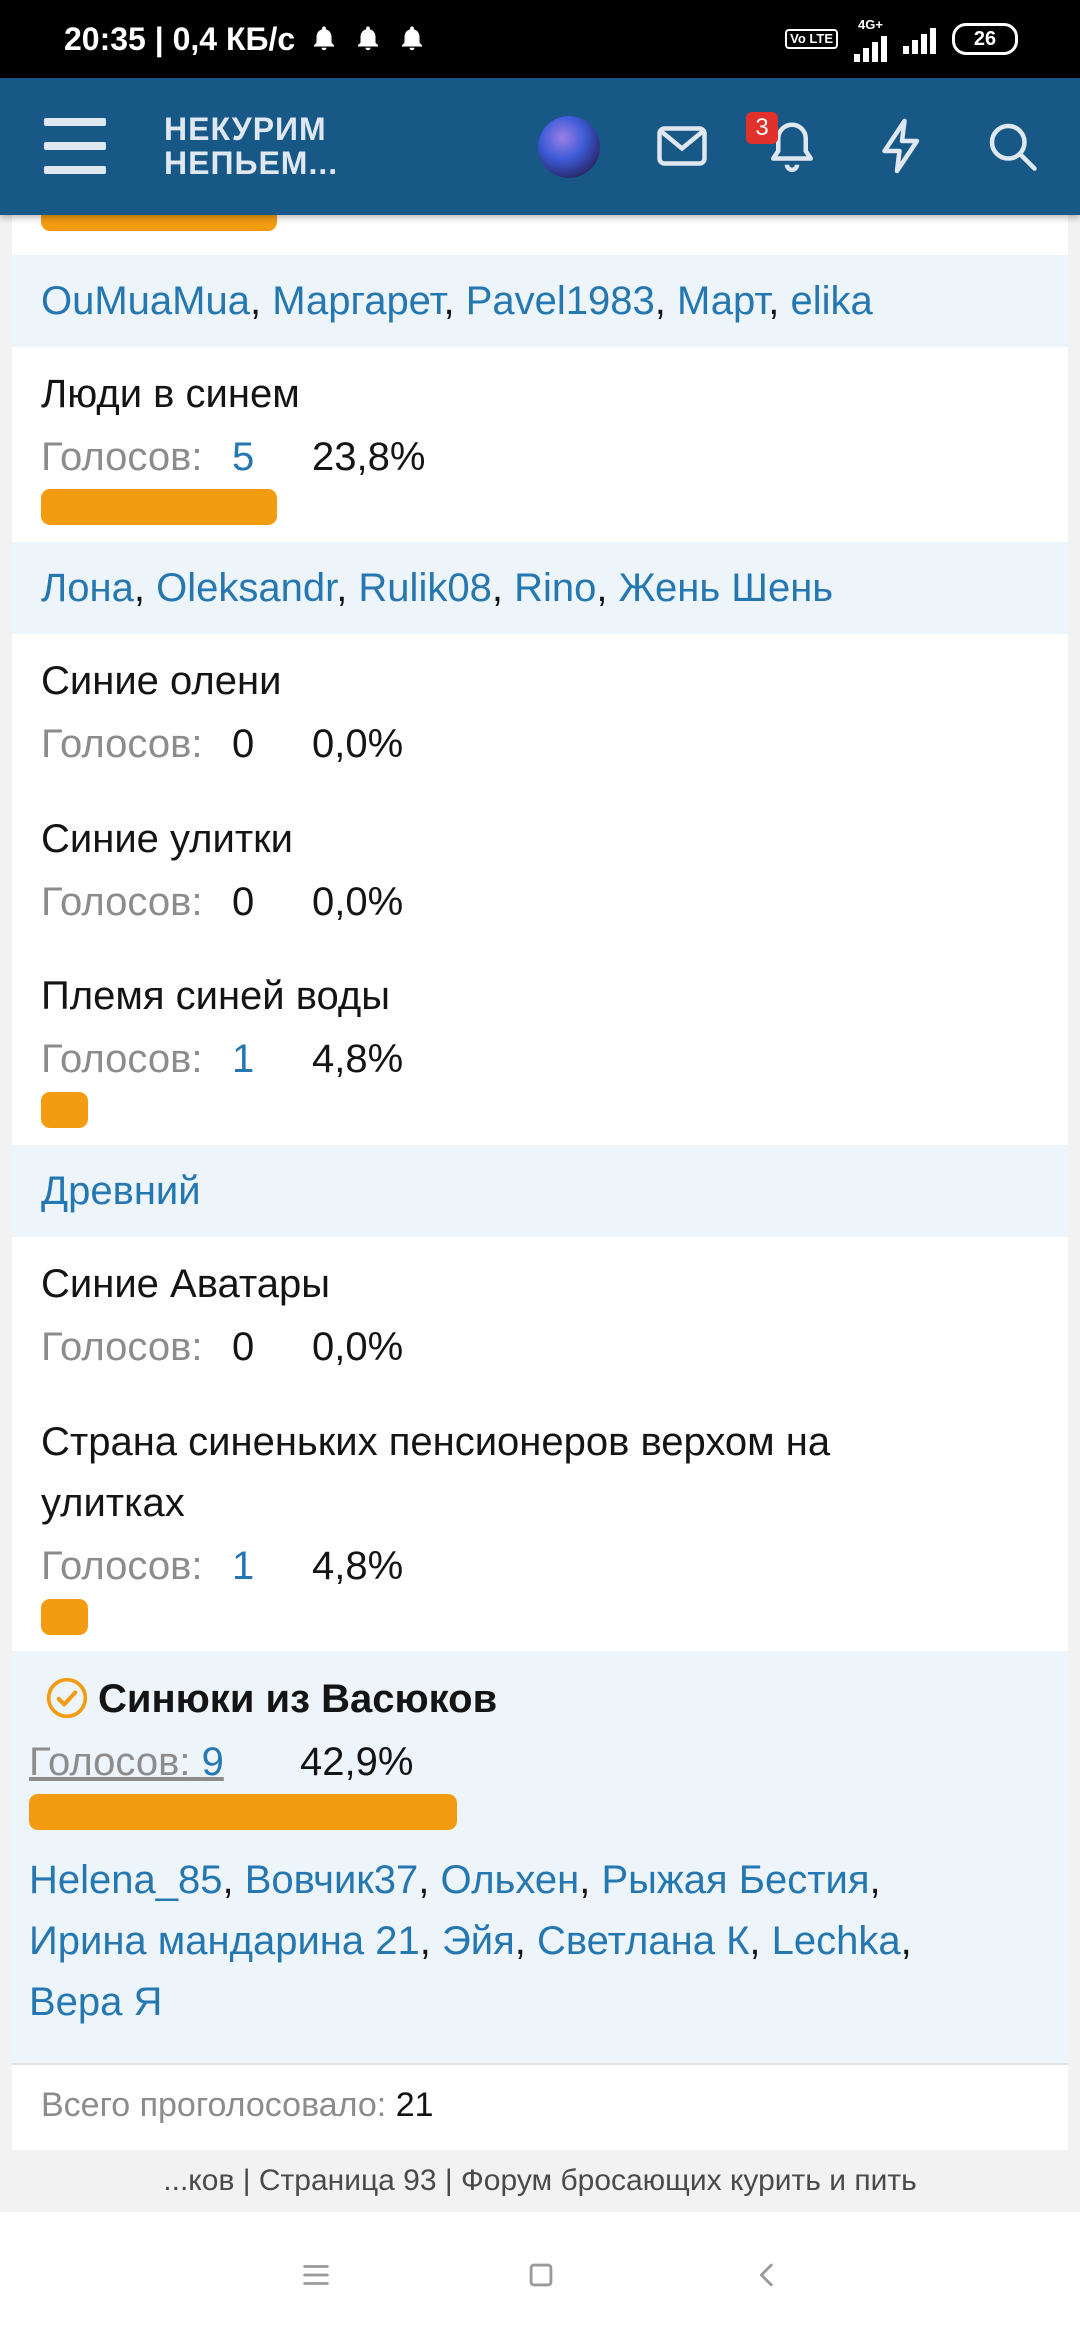 The height and width of the screenshot is (2340, 1080). What do you see at coordinates (113, 1503) in the screenshot?
I see `option-name-line-2: улитках` at bounding box center [113, 1503].